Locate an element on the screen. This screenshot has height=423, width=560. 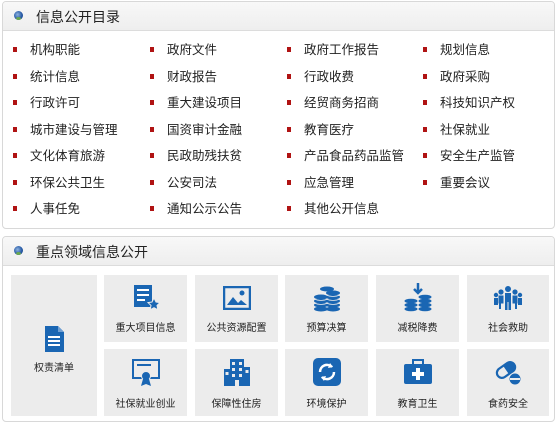
document-icon is located at coordinates (54, 341).